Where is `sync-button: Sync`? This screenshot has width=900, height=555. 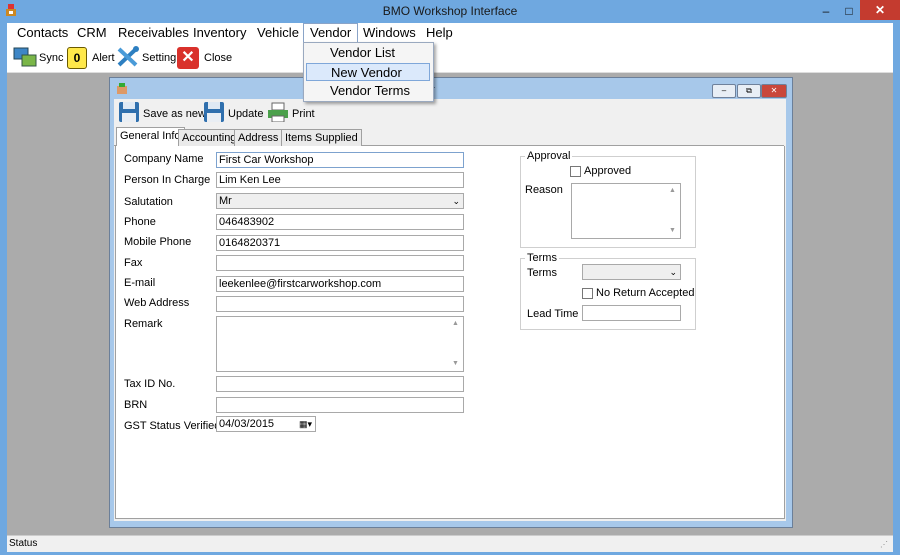
sync-button: Sync is located at coordinates (38, 58).